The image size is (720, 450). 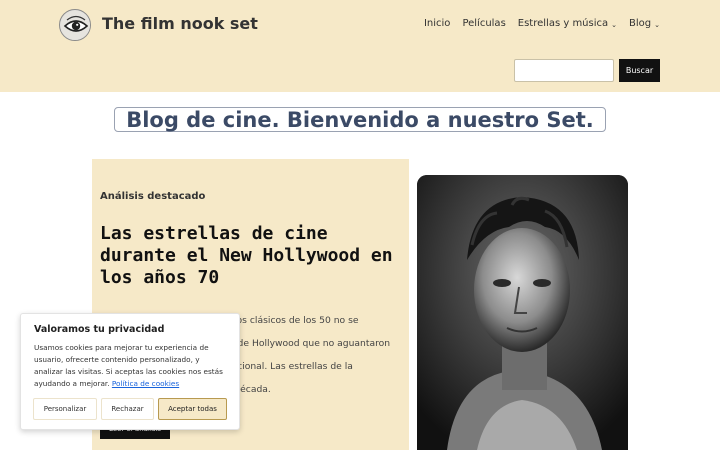 I want to click on page-title: Blog de cine. Bienvenido a nuestro Set., so click(x=360, y=119).